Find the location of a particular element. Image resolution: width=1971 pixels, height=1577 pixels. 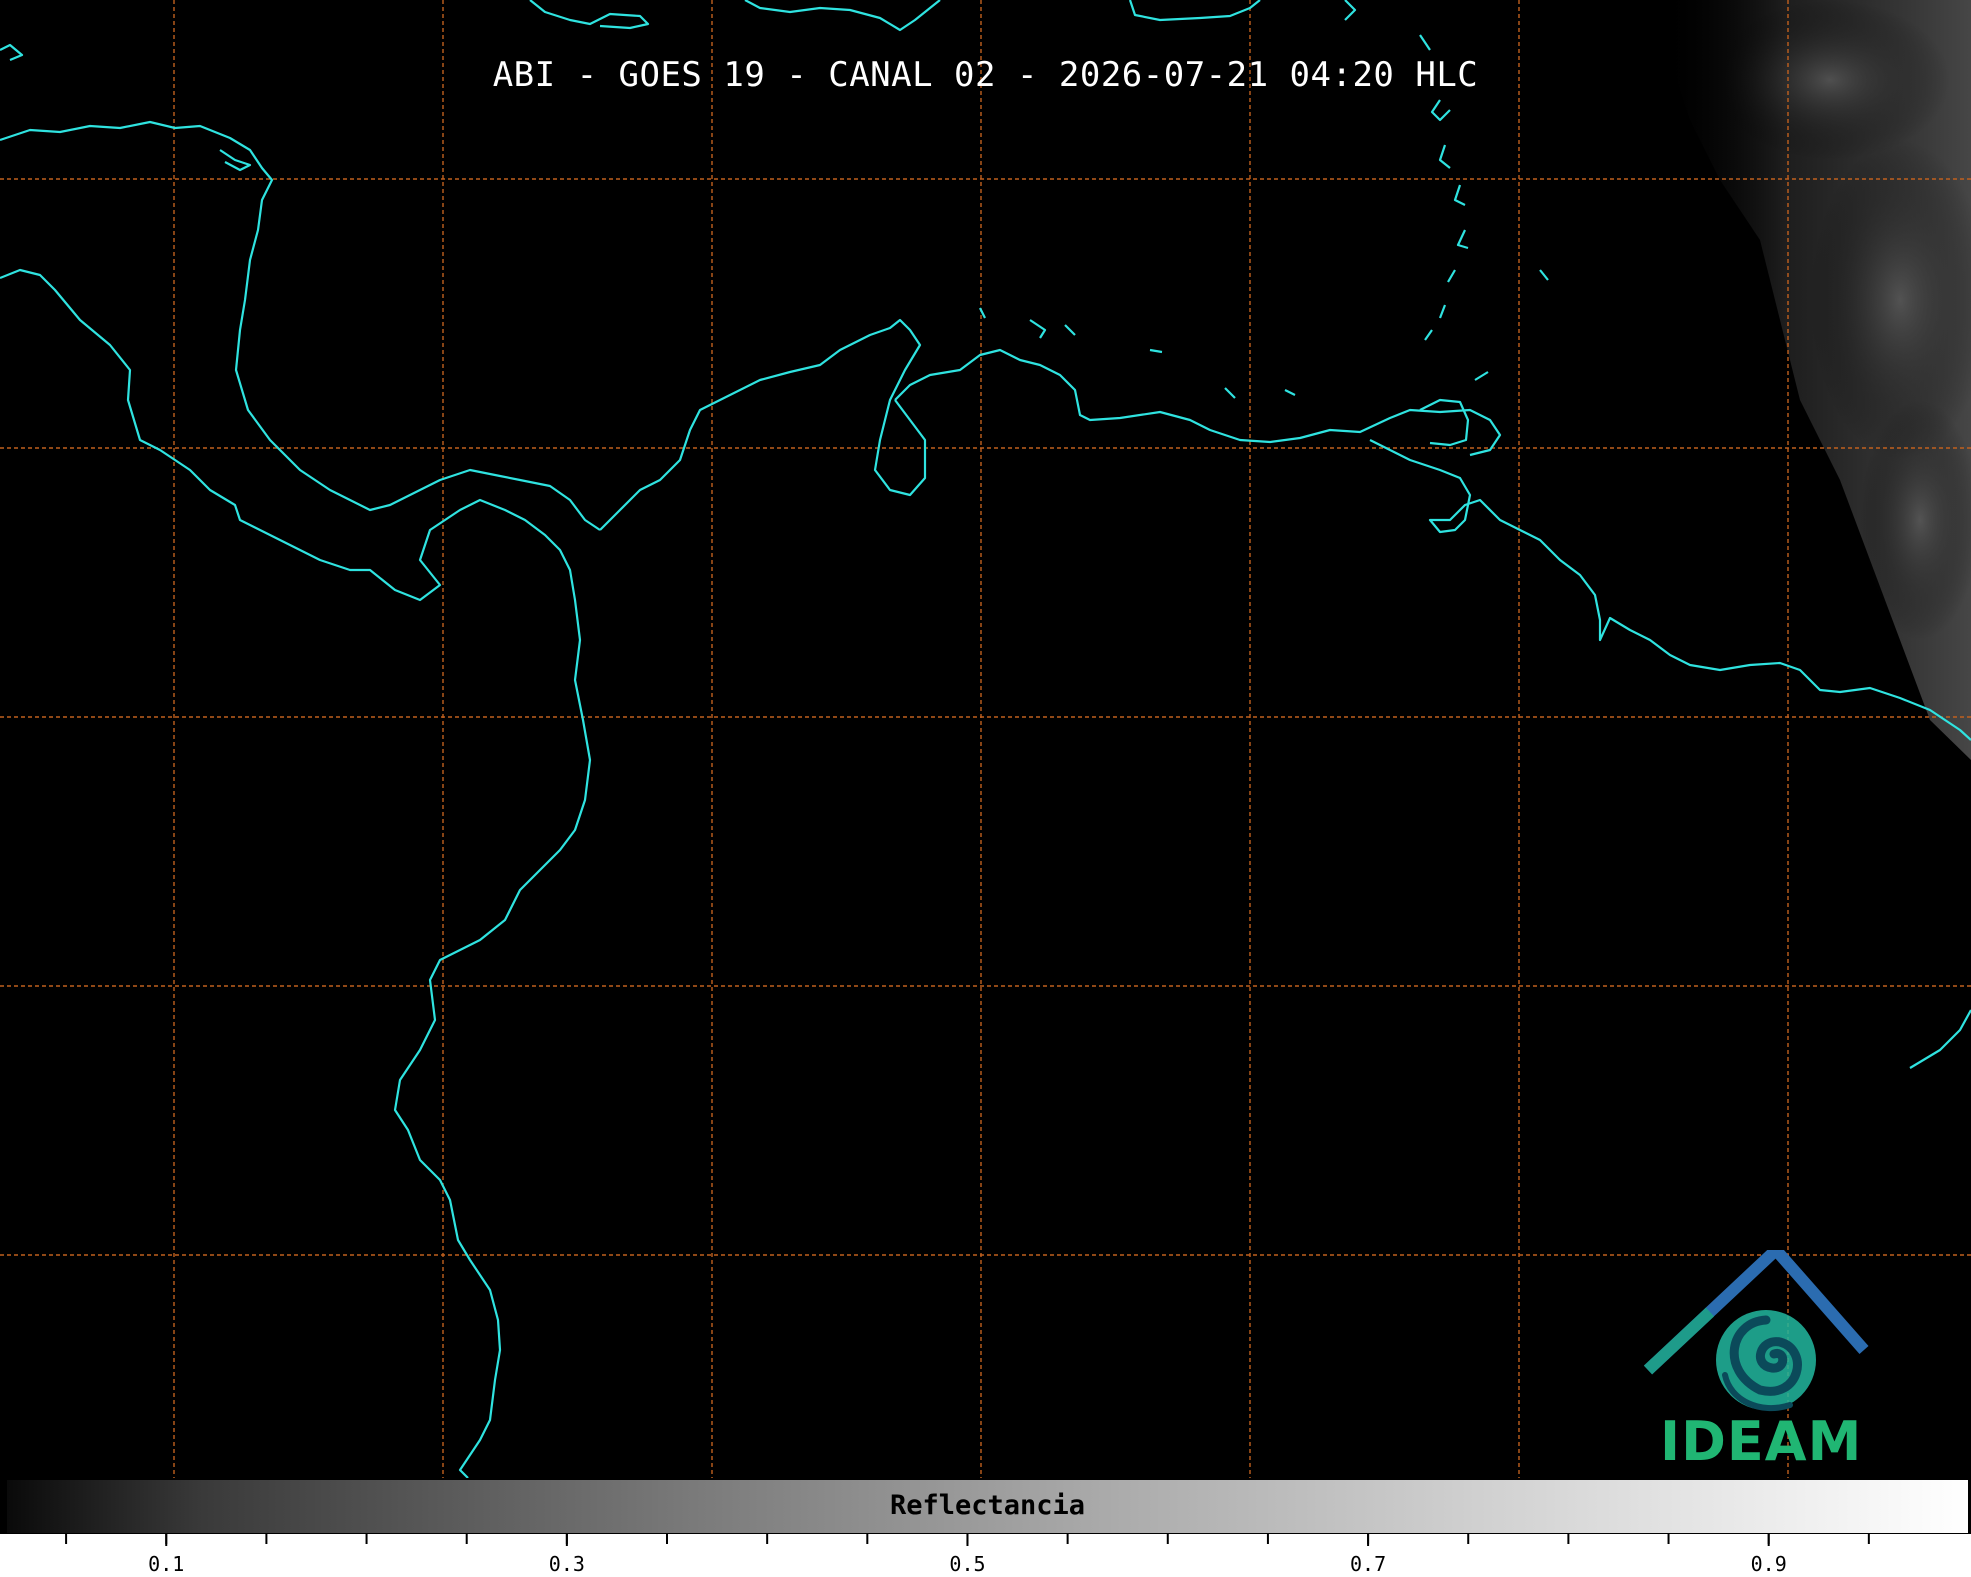

coast-colombia-north is located at coordinates (763, 424).